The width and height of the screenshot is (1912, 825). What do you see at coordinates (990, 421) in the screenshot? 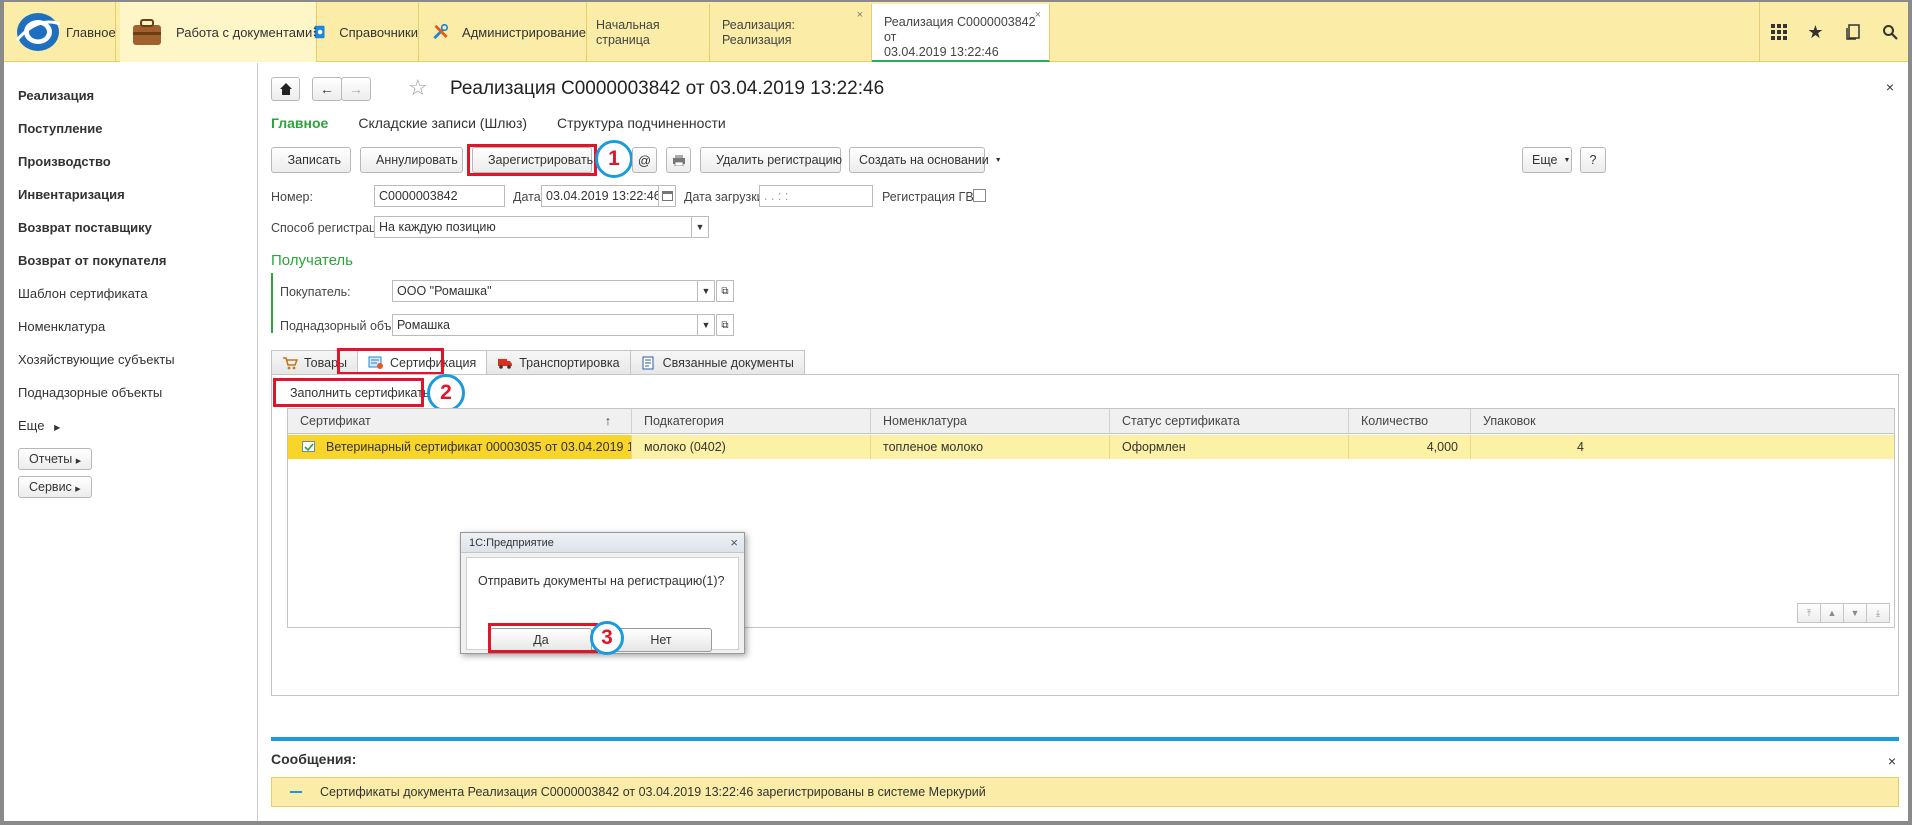
I see `column-header-nomenclature: Номенклатура` at bounding box center [990, 421].